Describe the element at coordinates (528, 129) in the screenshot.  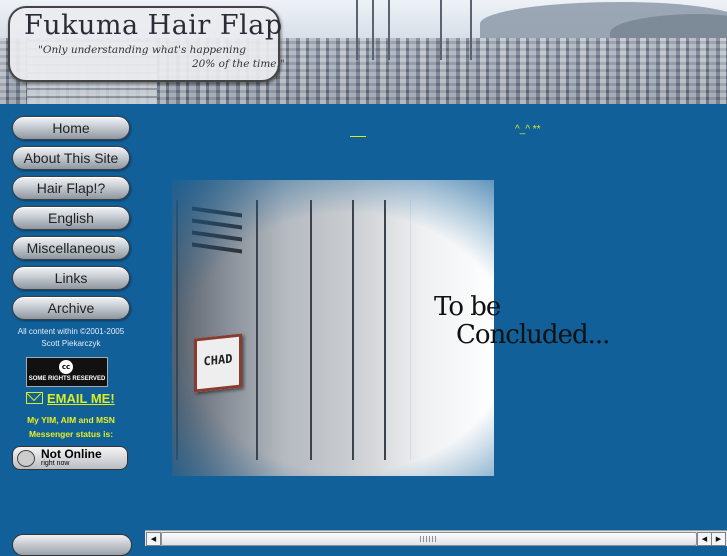
I see `content-link-emoticon: ^_^ **` at that location.